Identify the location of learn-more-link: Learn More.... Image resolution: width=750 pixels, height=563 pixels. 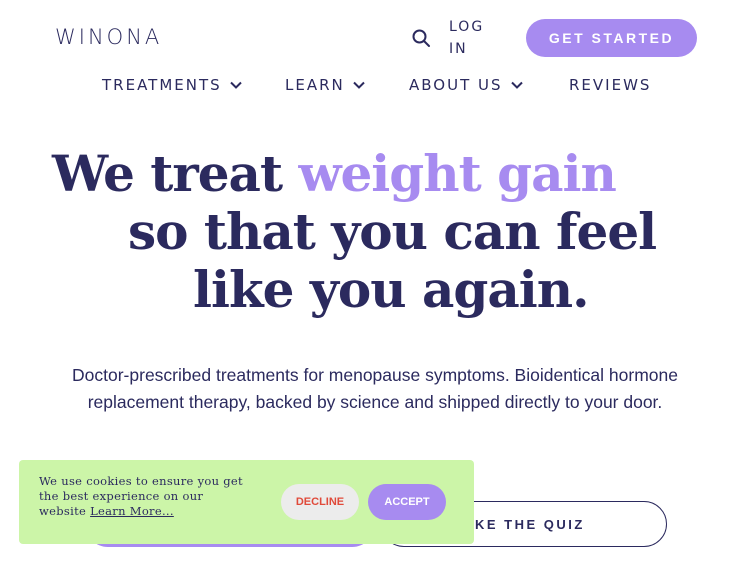
(132, 511).